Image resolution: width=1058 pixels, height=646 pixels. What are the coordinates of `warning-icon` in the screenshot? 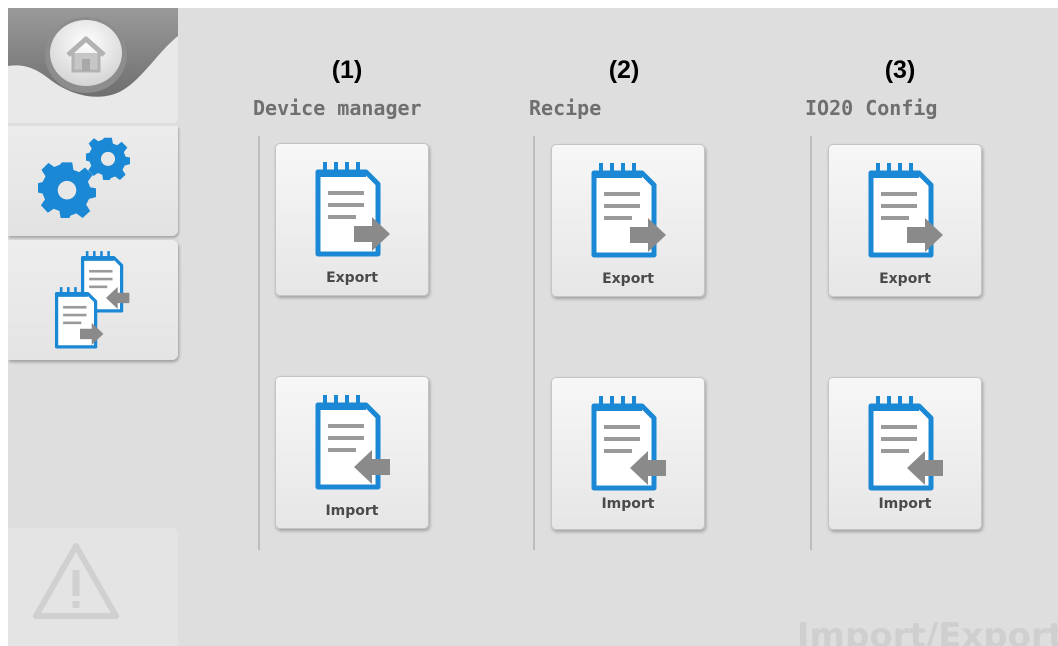 It's located at (76, 581).